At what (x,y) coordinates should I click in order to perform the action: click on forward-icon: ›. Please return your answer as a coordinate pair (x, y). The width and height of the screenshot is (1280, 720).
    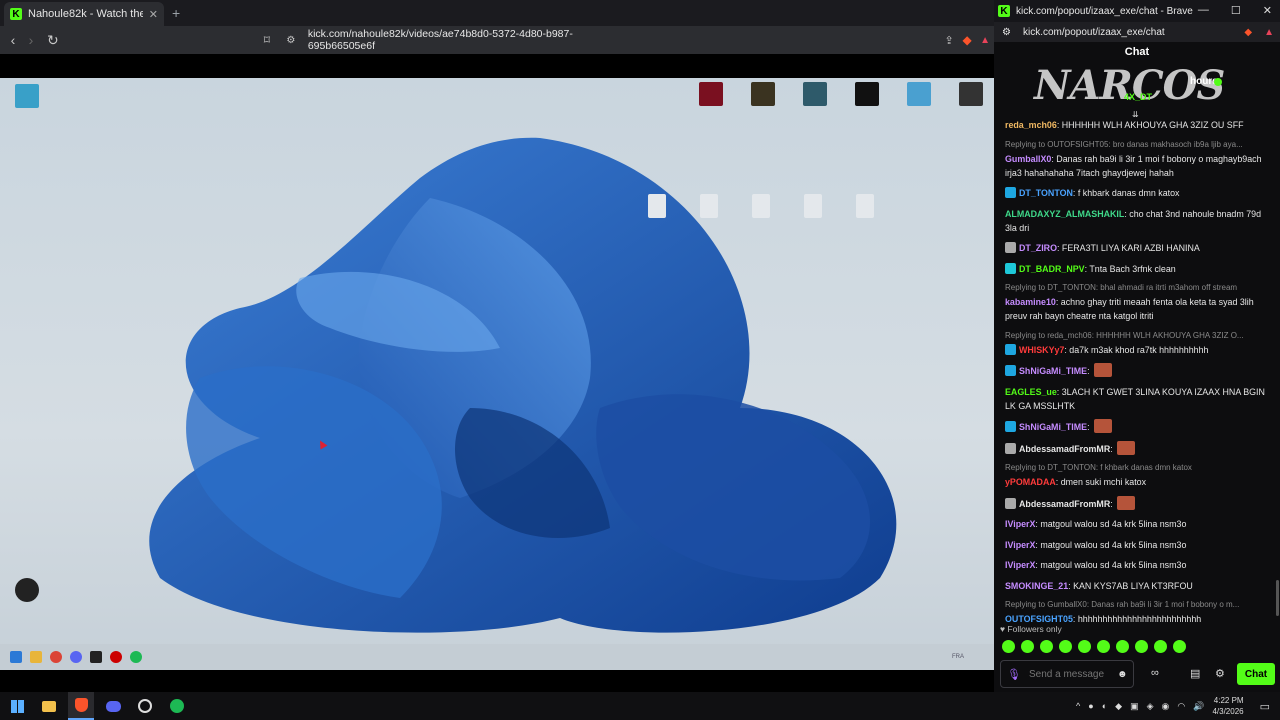
    Looking at the image, I should click on (31, 40).